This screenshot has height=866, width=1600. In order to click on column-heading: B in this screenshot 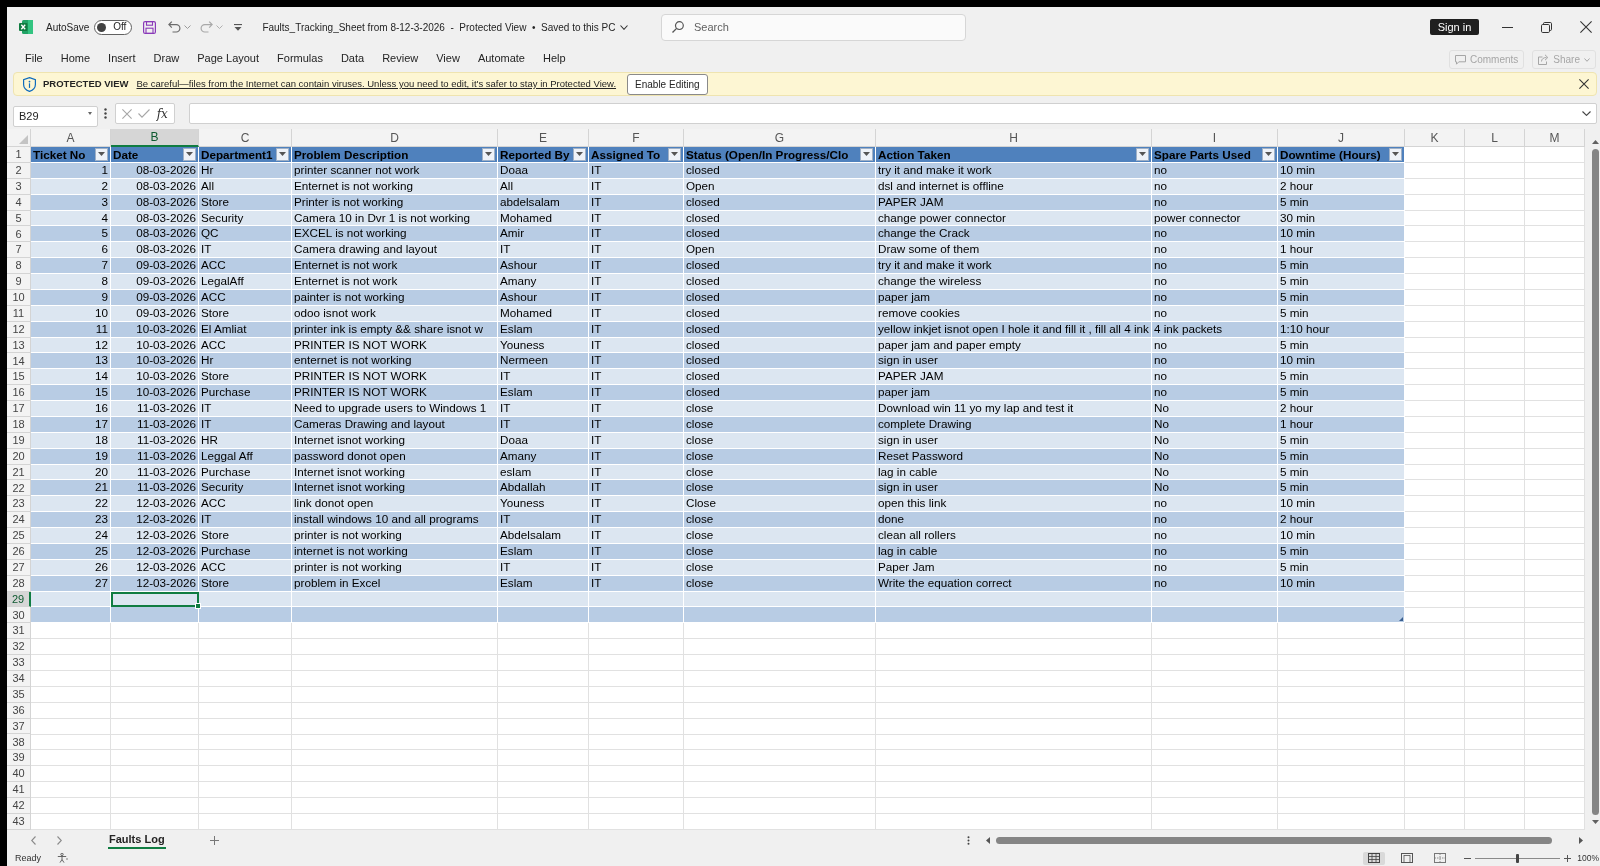, I will do `click(155, 138)`.